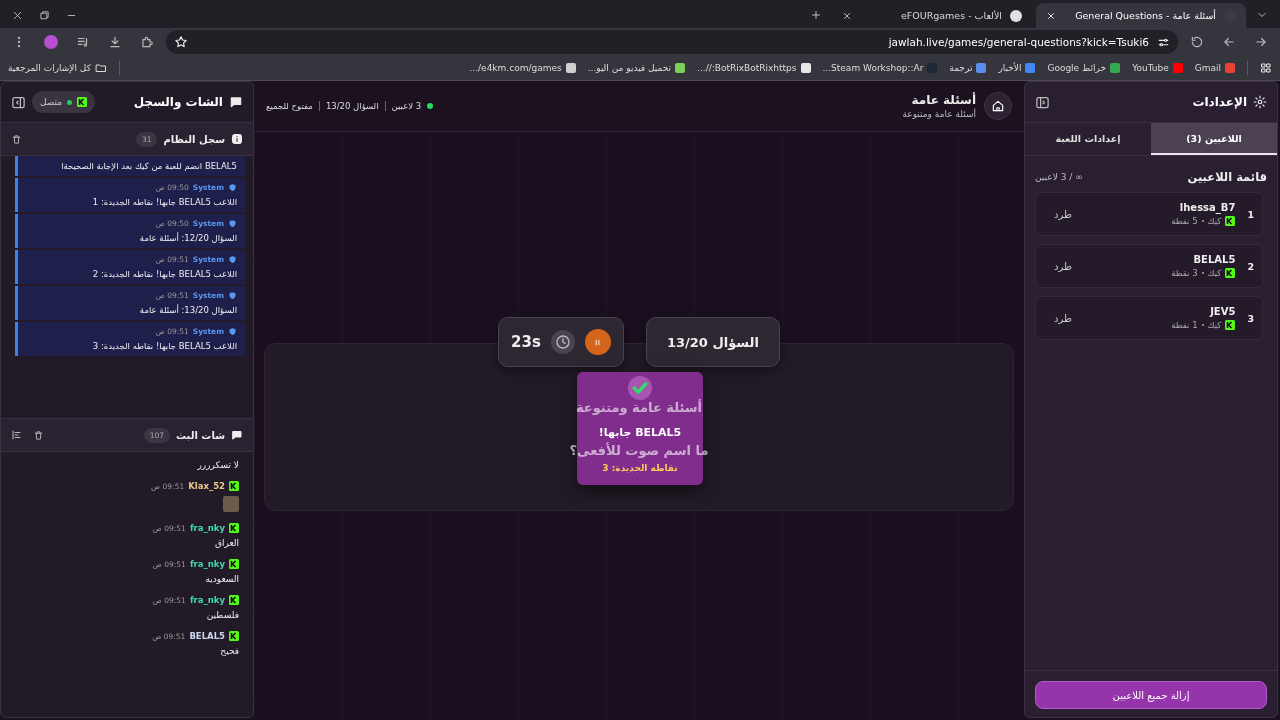 The height and width of the screenshot is (720, 1280). I want to click on question-number: السؤال 13/20, so click(352, 106).